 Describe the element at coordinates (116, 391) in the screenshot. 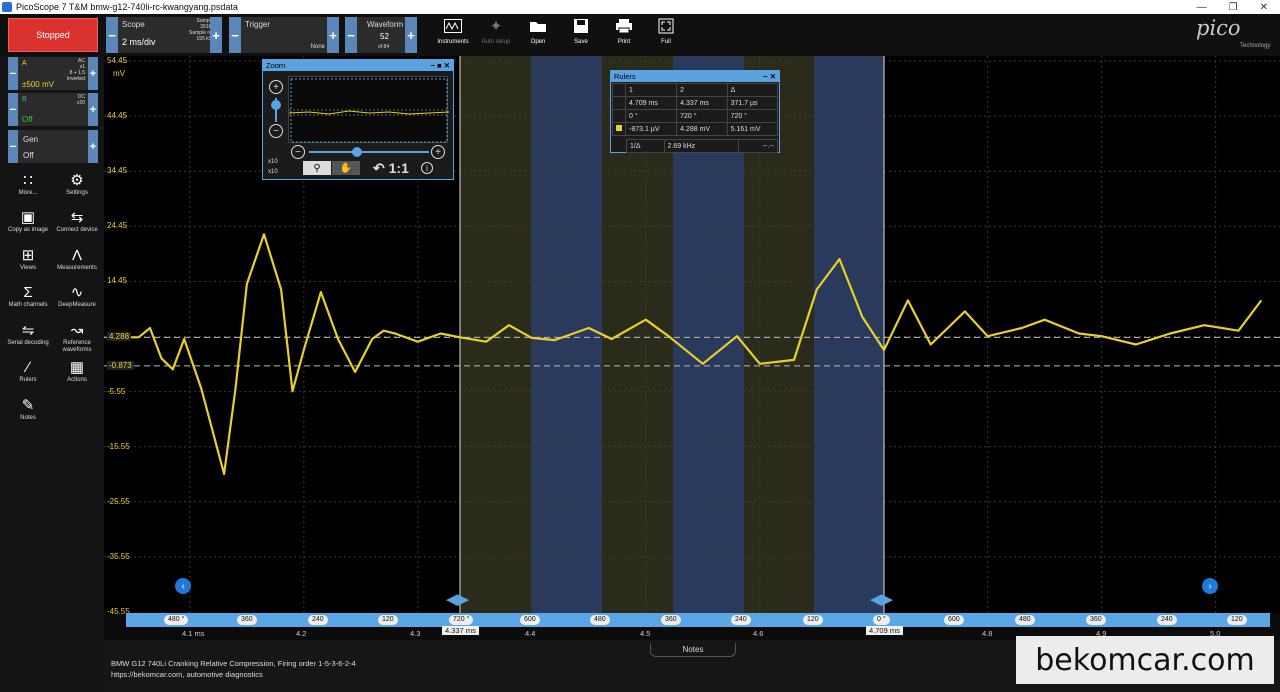

I see `y-tick-label: -5.55` at that location.